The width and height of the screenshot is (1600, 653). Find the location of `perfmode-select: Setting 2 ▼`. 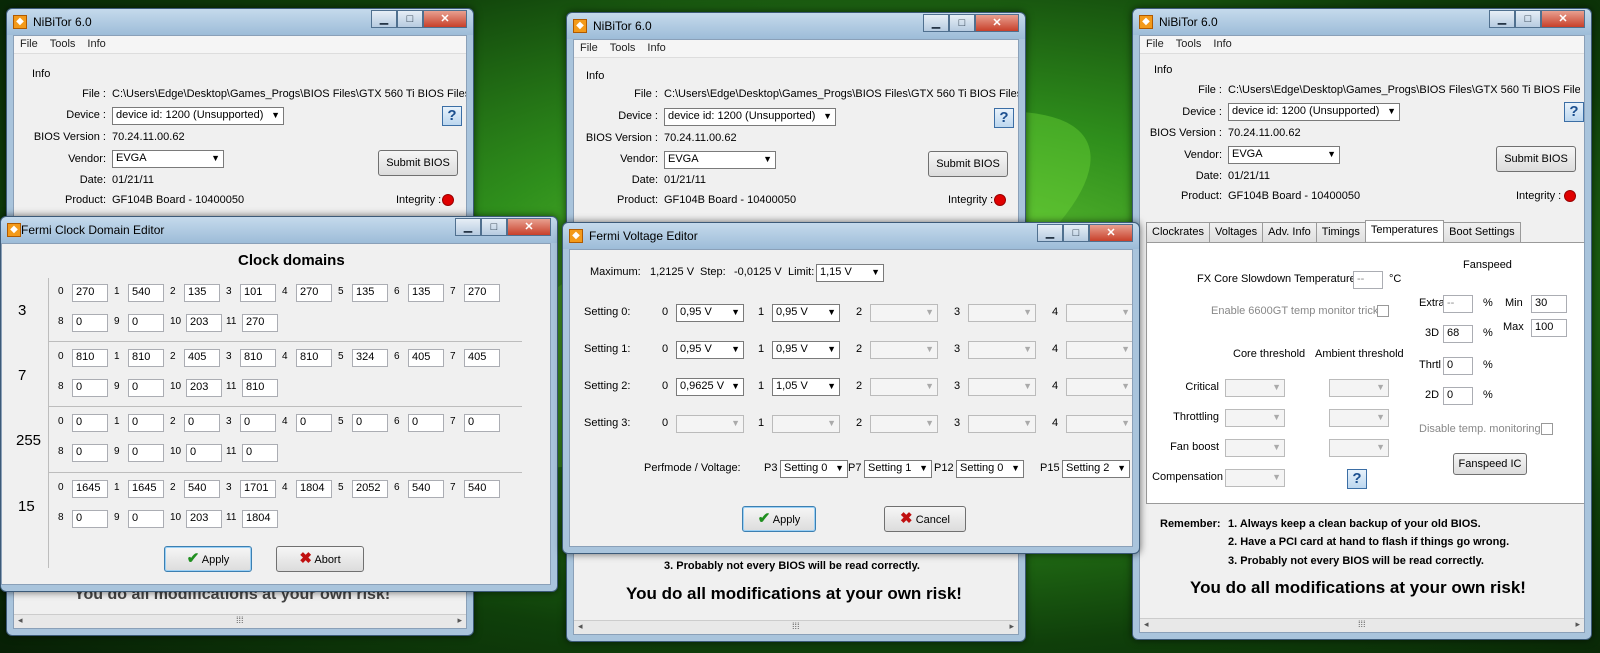

perfmode-select: Setting 2 ▼ is located at coordinates (1096, 469).